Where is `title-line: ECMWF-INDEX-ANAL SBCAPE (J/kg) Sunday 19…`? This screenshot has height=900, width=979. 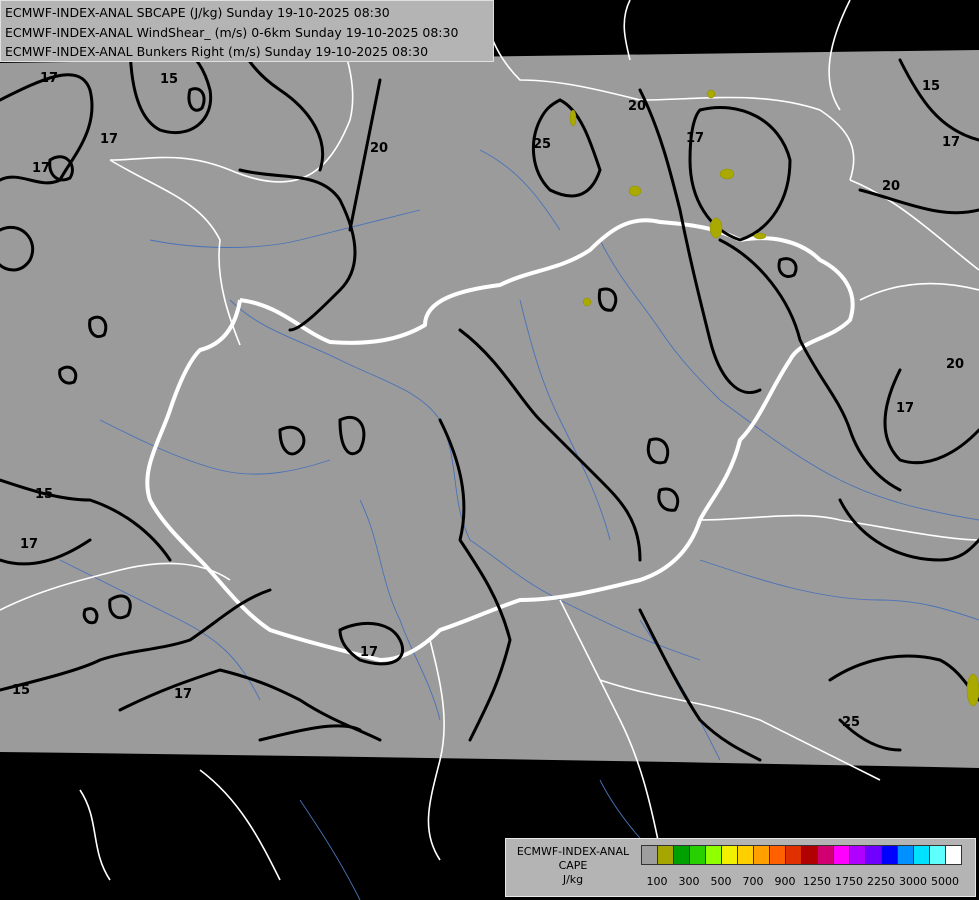 title-line: ECMWF-INDEX-ANAL SBCAPE (J/kg) Sunday 19… is located at coordinates (197, 12).